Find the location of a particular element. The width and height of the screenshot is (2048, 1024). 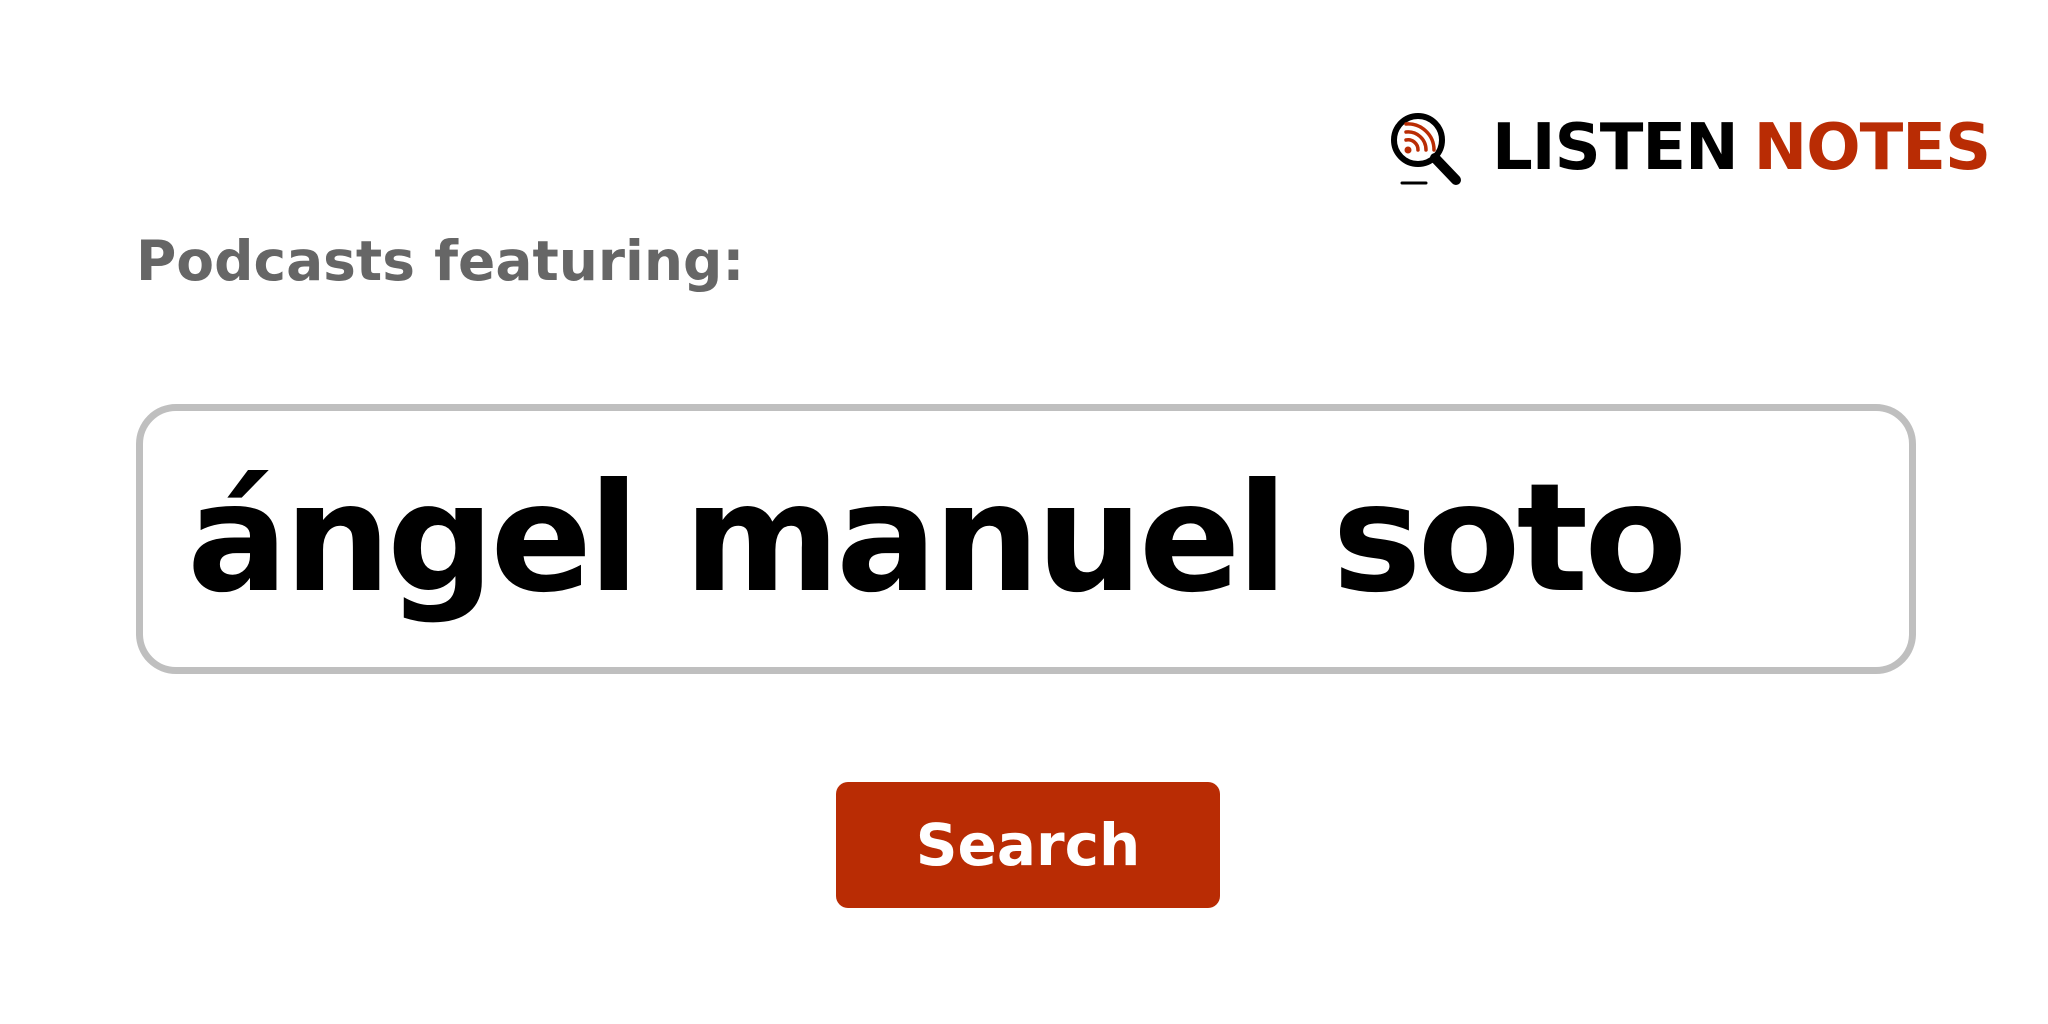

page-heading: Podcasts featuring: is located at coordinates (440, 261).